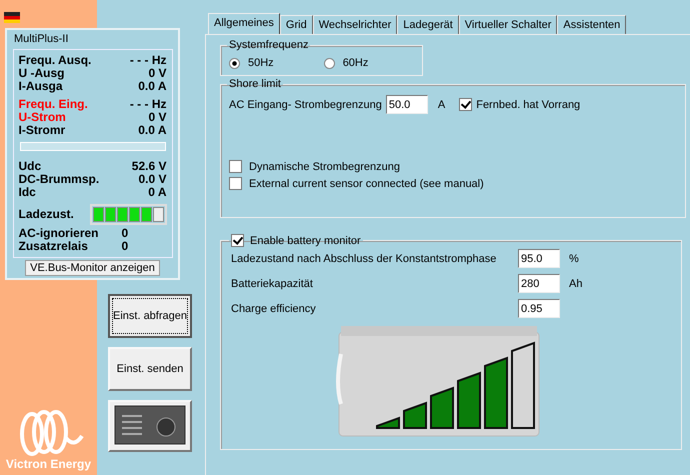 This screenshot has height=475, width=690. Describe the element at coordinates (59, 179) in the screenshot. I see `reading-label: DC-Brummsp.` at that location.